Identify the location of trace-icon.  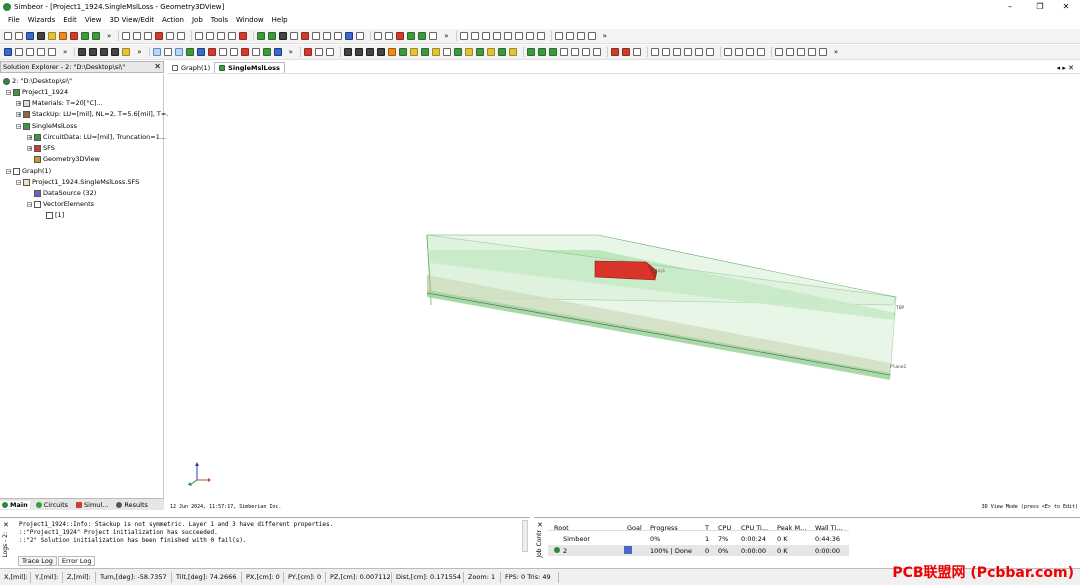
(530, 52).